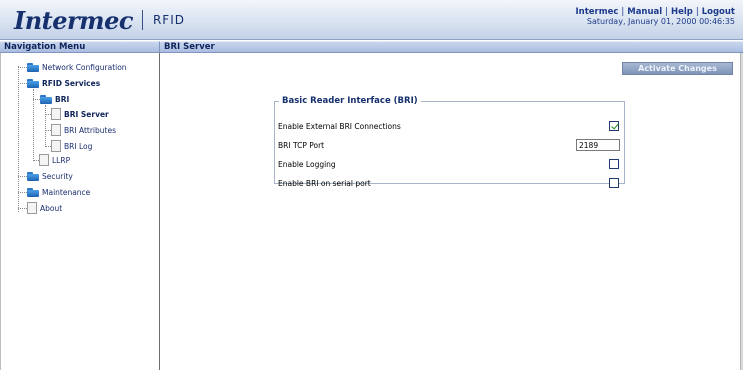 Image resolution: width=743 pixels, height=370 pixels. I want to click on nav-item-label: BRI Attributes, so click(90, 130).